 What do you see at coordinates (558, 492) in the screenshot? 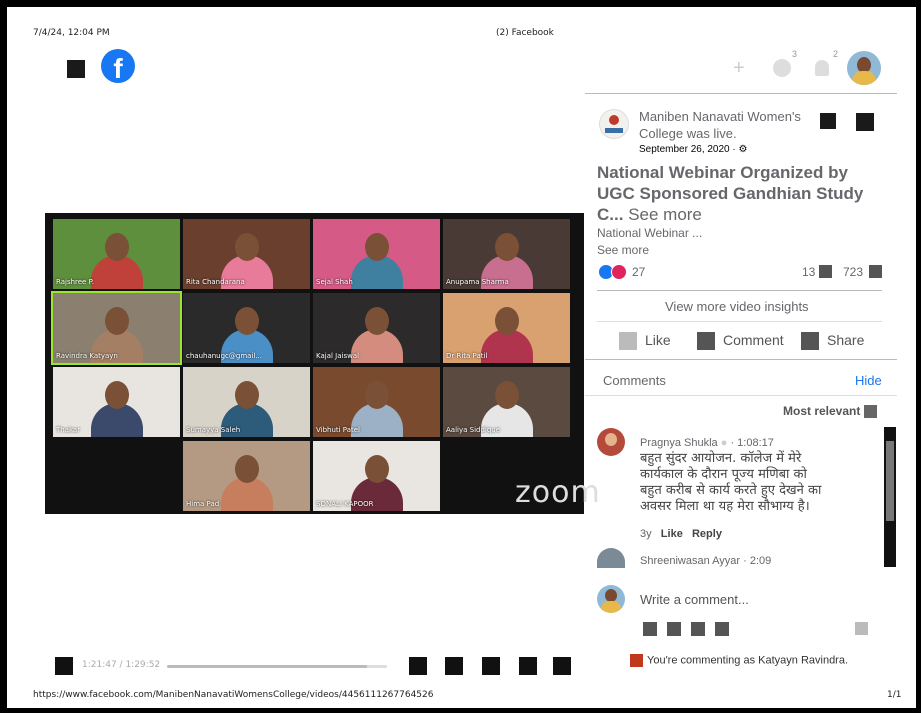
I see `zoom-watermark: zoom` at bounding box center [558, 492].